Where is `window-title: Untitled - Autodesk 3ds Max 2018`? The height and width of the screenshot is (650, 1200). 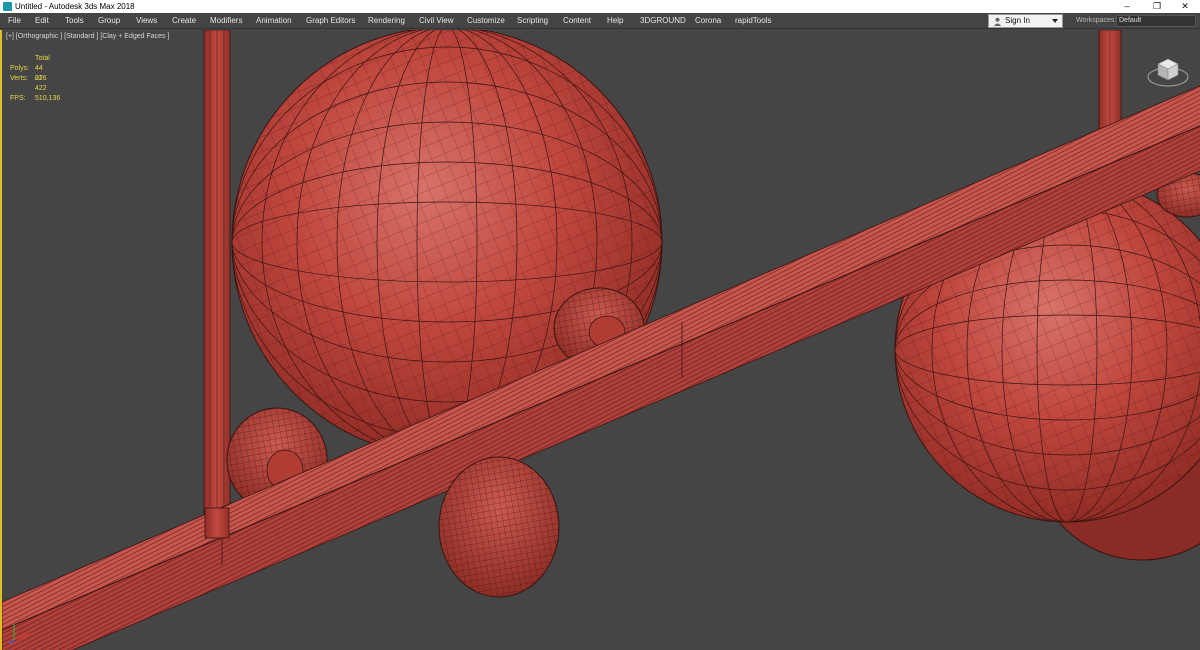
window-title: Untitled - Autodesk 3ds Max 2018 is located at coordinates (75, 6).